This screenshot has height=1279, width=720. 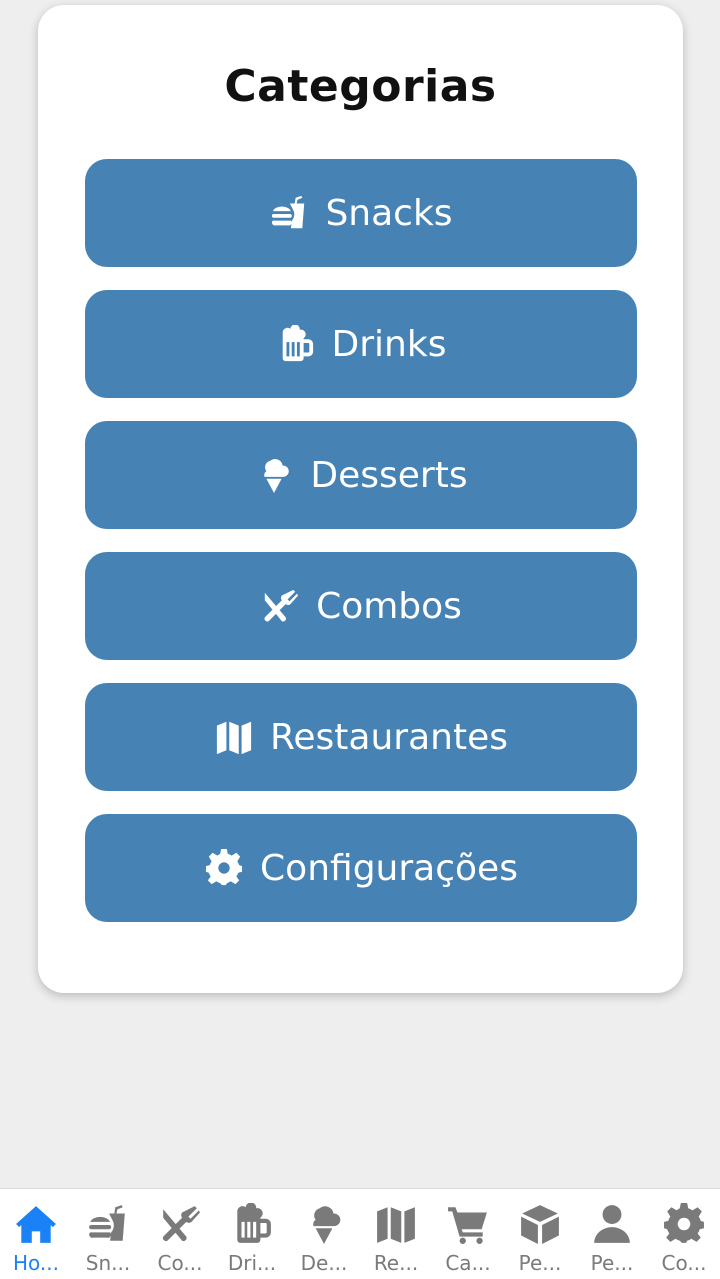 I want to click on desserts-button-label: Desserts, so click(x=389, y=475).